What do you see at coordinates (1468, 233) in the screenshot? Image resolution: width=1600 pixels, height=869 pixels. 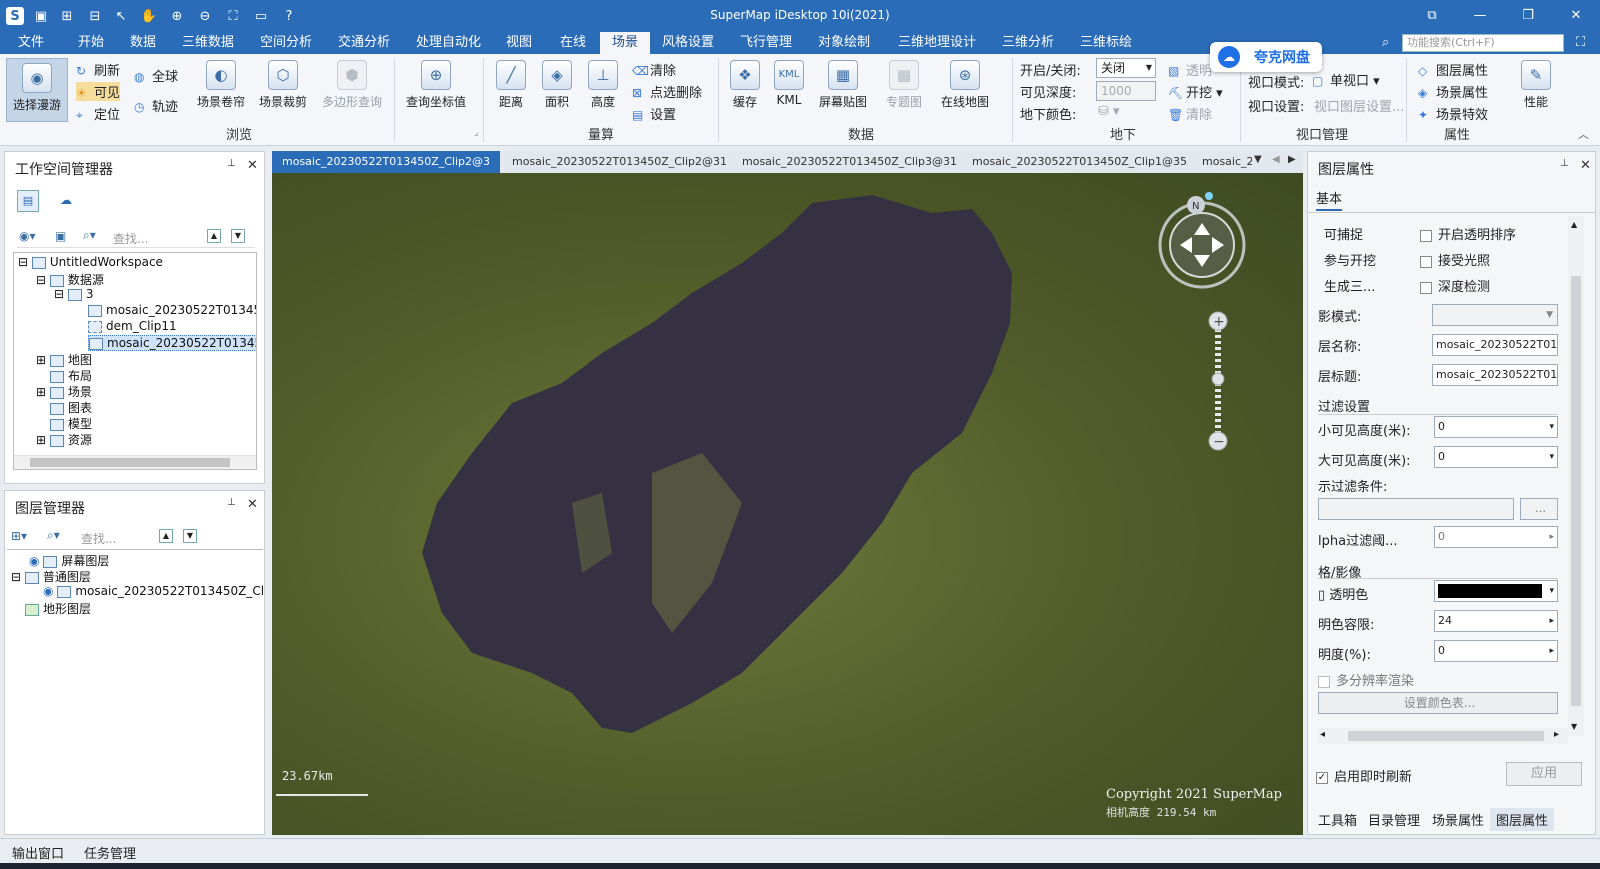 I see `transparent-sort-checkbox: 开启透明排序` at bounding box center [1468, 233].